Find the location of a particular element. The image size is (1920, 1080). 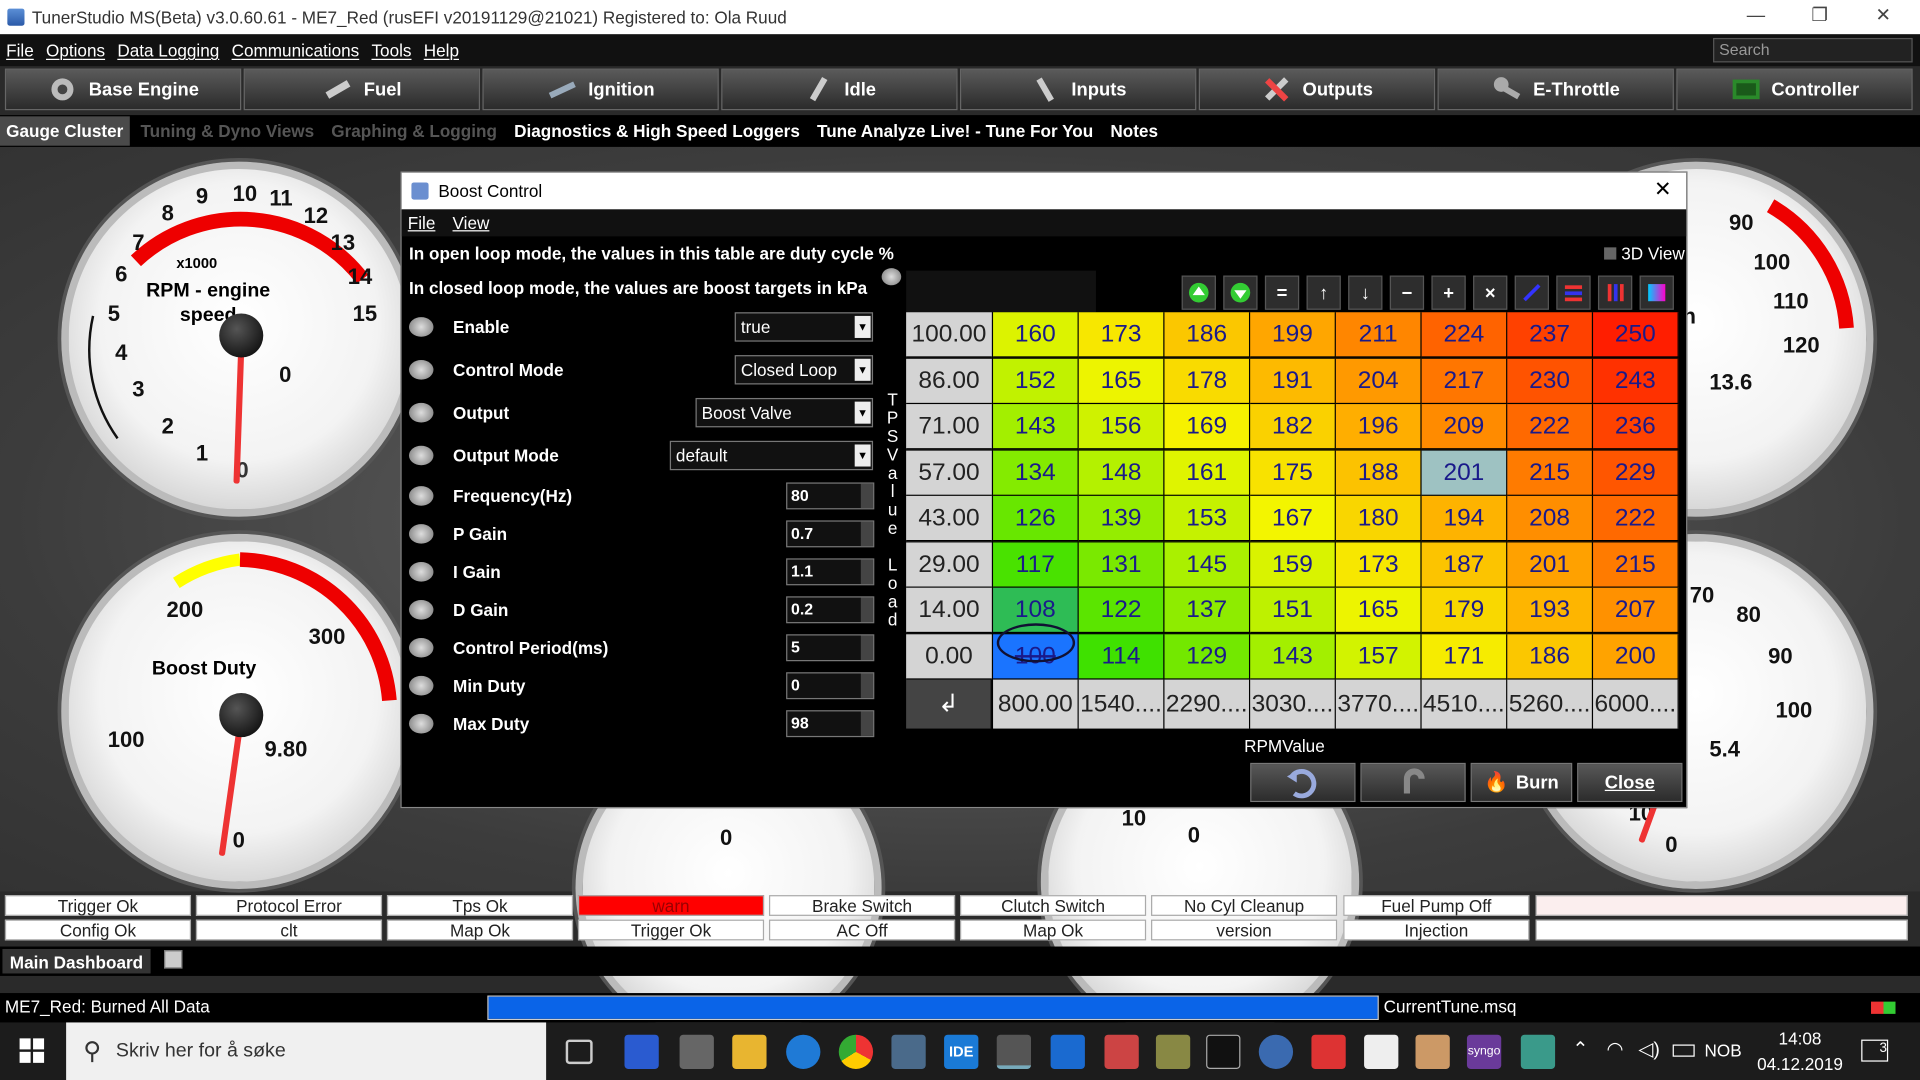

set-equal-icon: = is located at coordinates (1282, 292).